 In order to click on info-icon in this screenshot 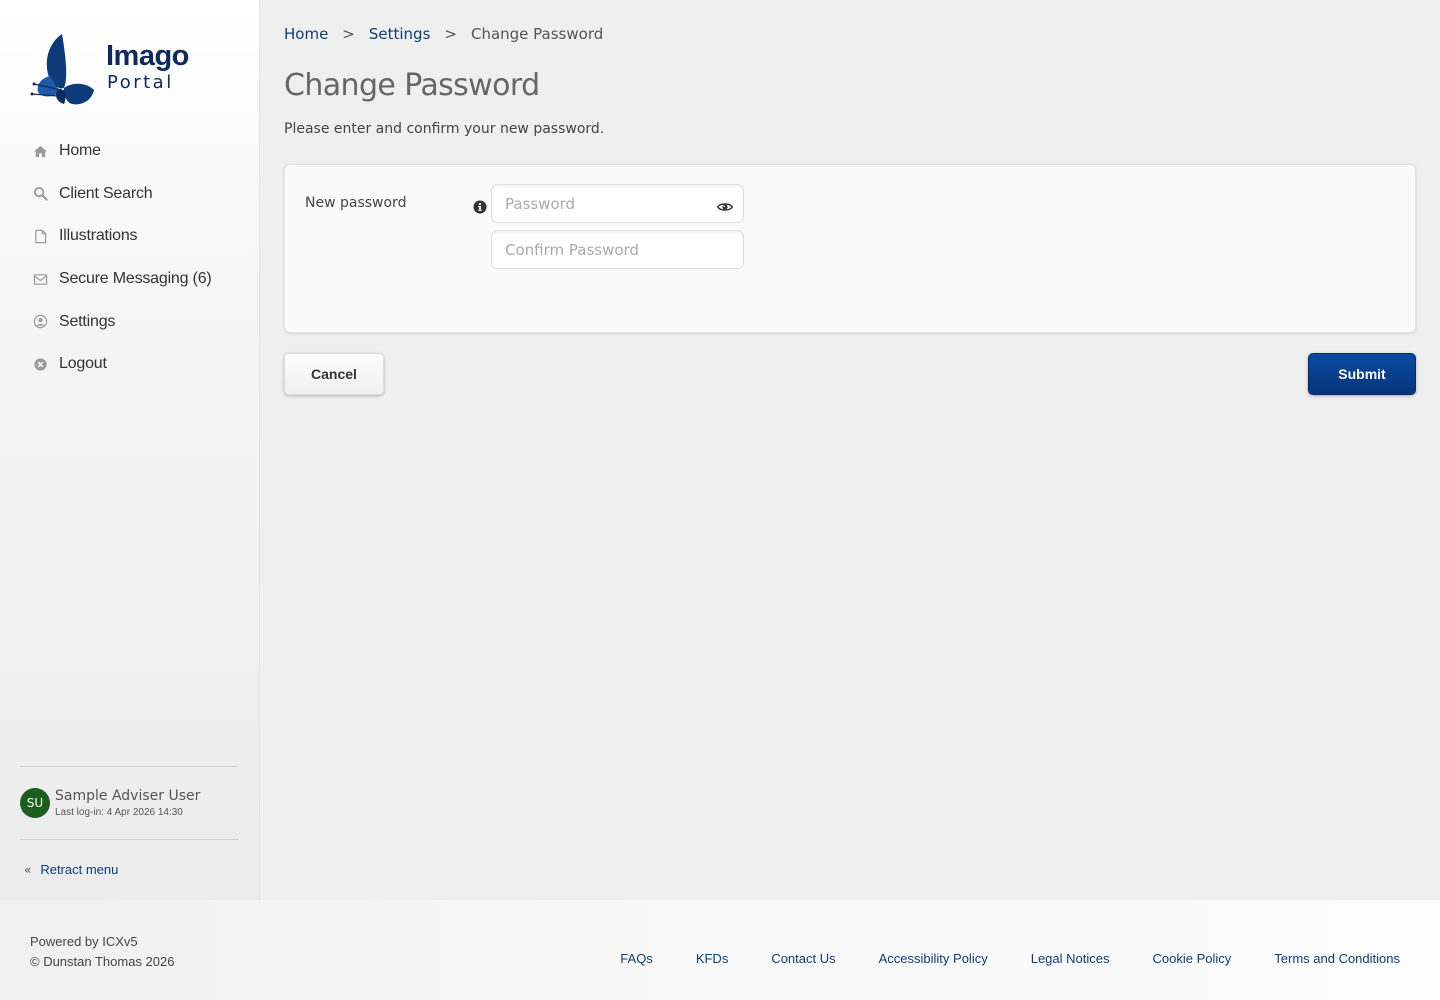, I will do `click(480, 206)`.